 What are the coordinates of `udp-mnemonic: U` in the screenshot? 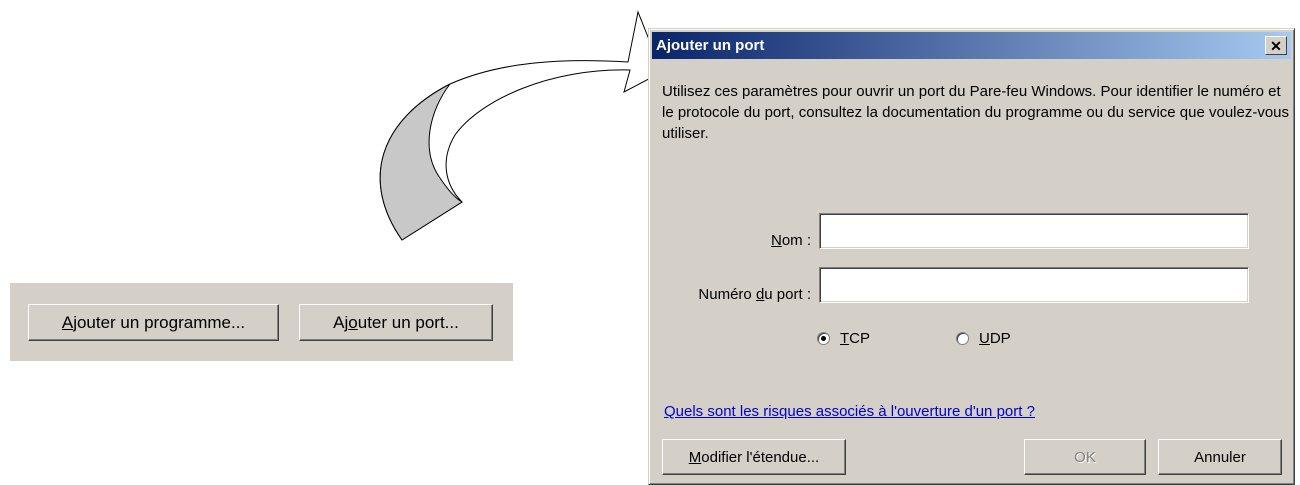 It's located at (984, 338).